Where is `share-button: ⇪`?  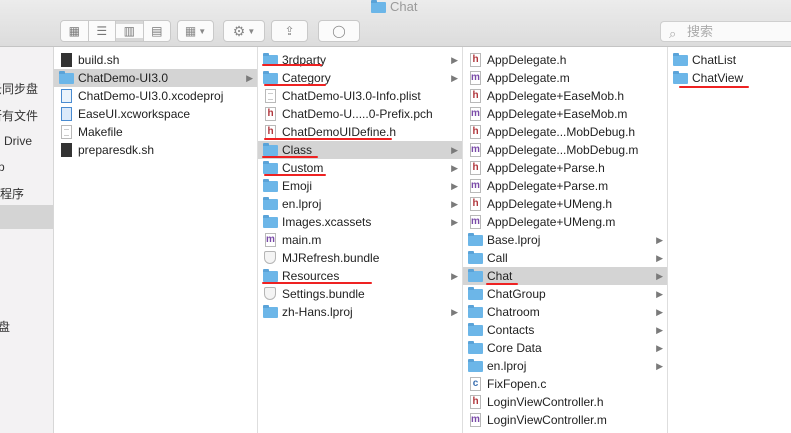 share-button: ⇪ is located at coordinates (289, 31).